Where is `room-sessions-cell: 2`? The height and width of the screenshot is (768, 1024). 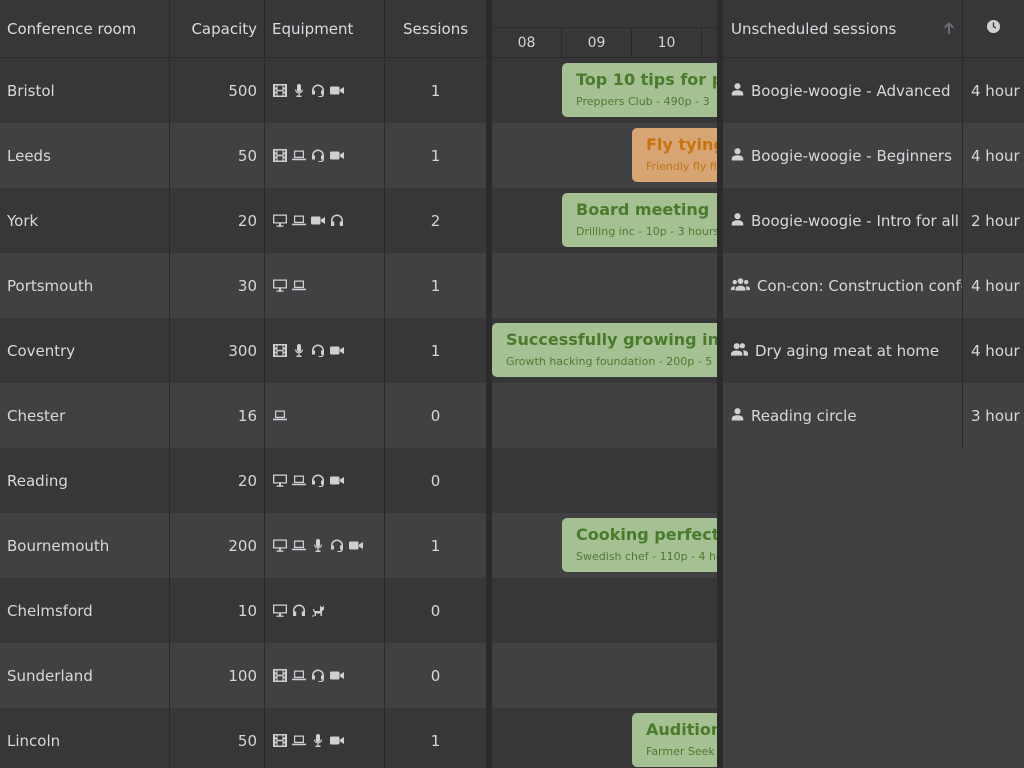
room-sessions-cell: 2 is located at coordinates (435, 220).